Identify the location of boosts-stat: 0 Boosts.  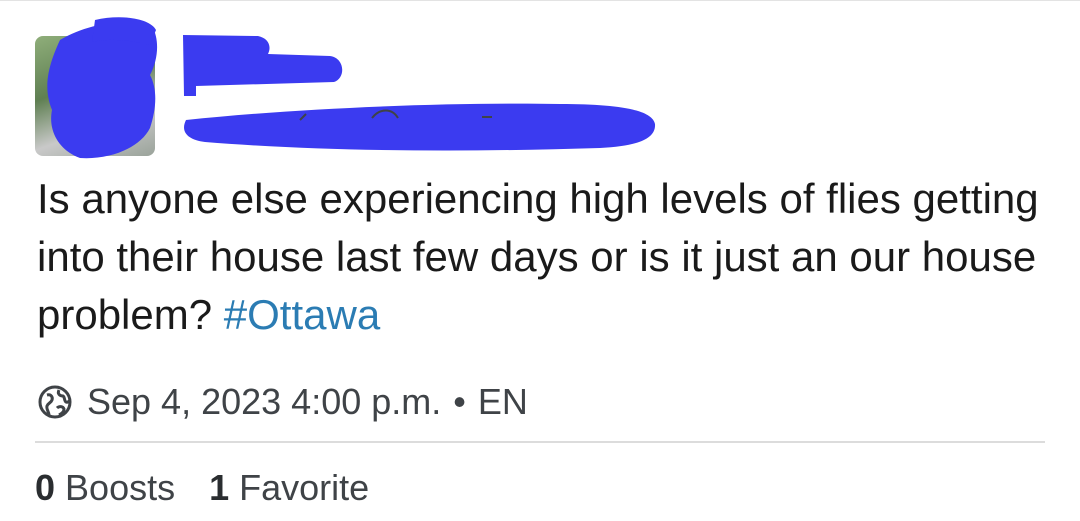
(105, 488).